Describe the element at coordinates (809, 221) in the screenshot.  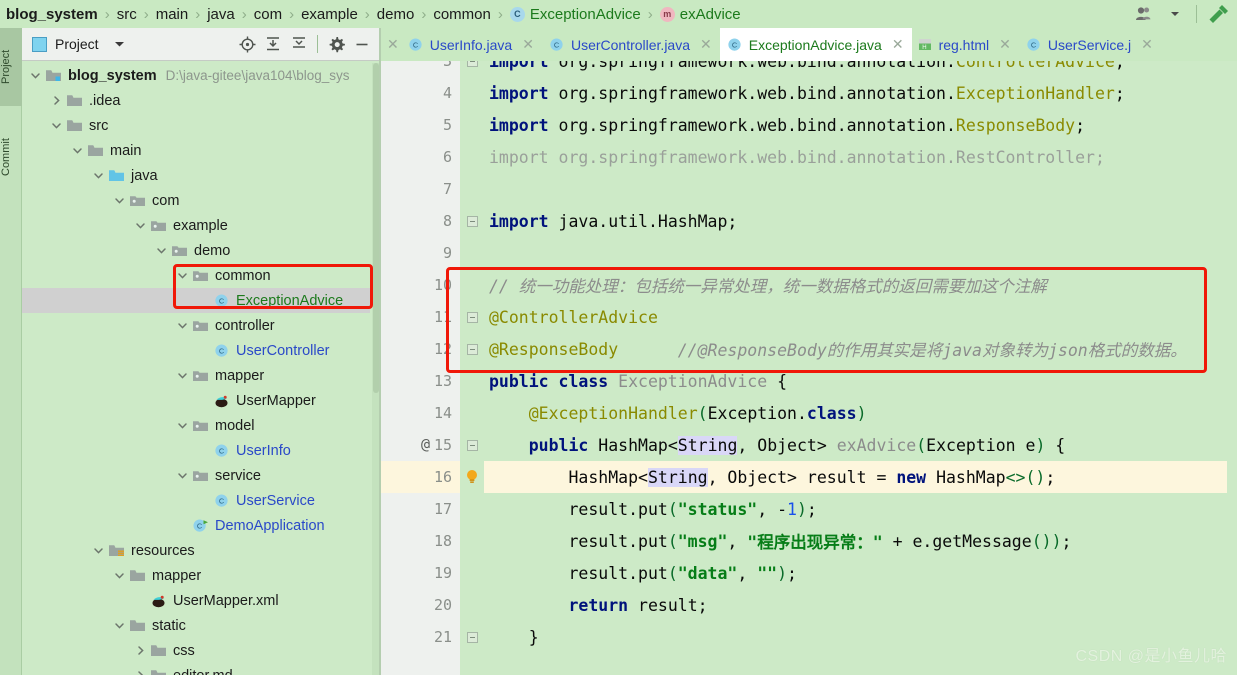
I see `code-line-8: 8 import java.util.HashMap;` at that location.